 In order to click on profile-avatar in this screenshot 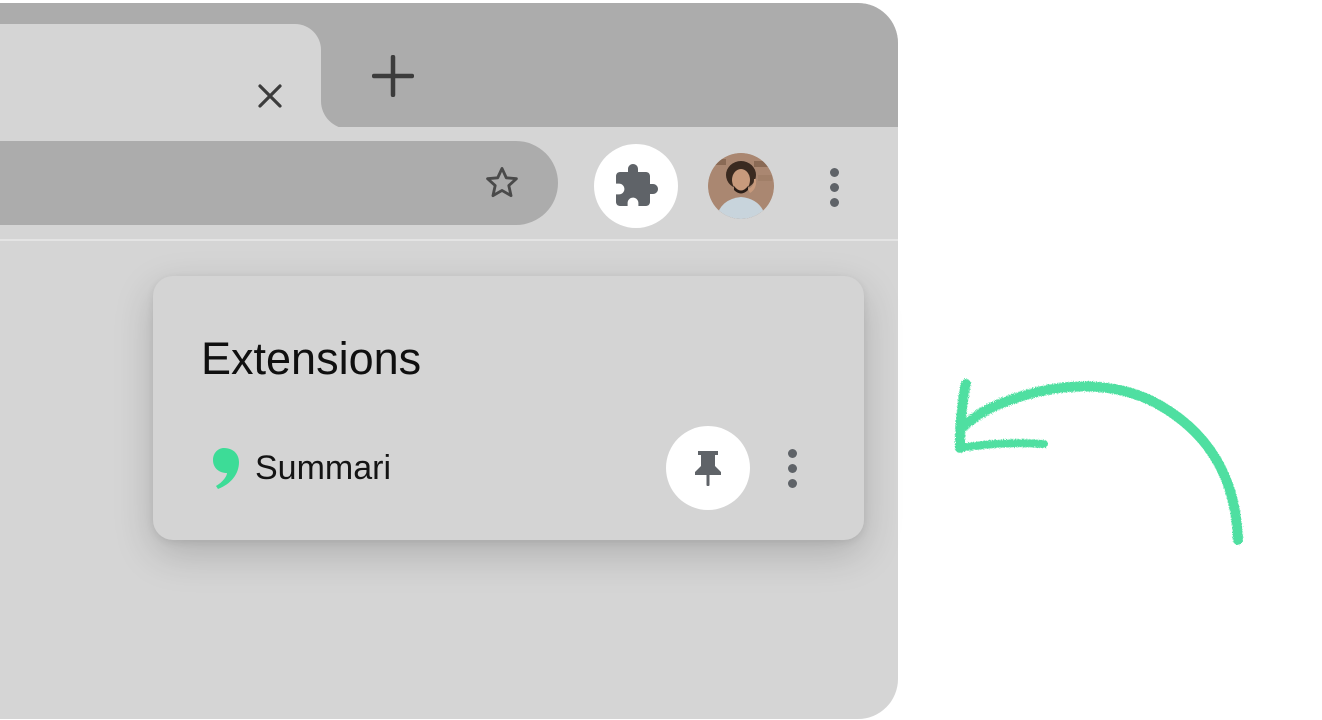, I will do `click(741, 186)`.